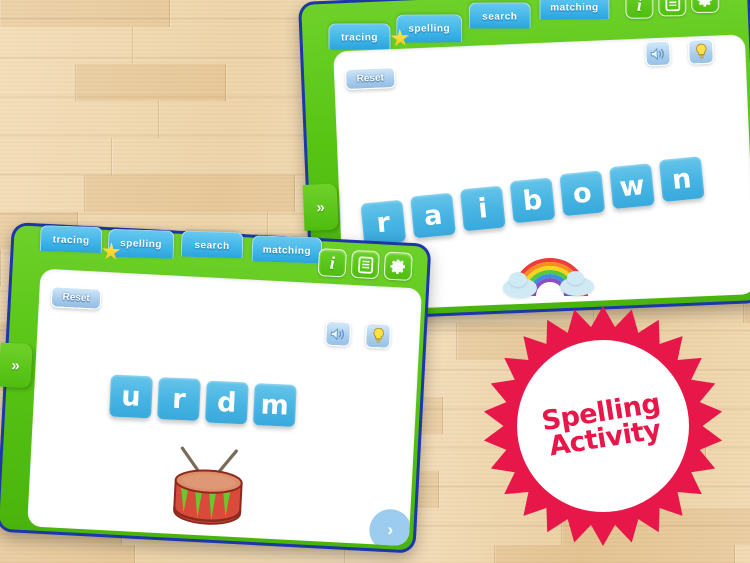 This screenshot has width=750, height=563. Describe the element at coordinates (549, 282) in the screenshot. I see `rainbow-illustration` at that location.